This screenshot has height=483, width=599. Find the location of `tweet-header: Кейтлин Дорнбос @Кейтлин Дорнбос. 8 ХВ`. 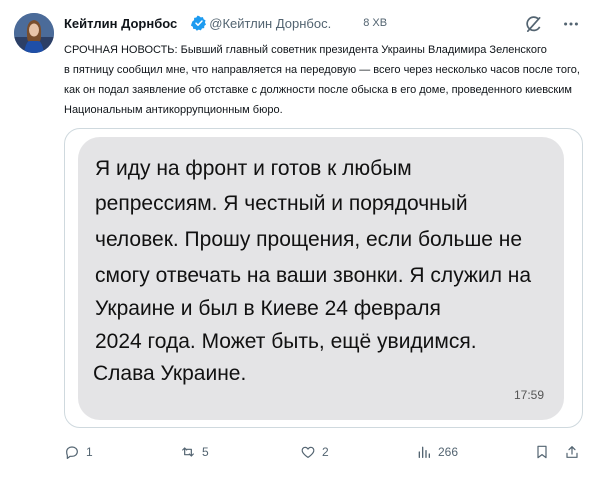

tweet-header: Кейтлин Дорнбос @Кейтлин Дорнбос. 8 ХВ is located at coordinates (225, 23).